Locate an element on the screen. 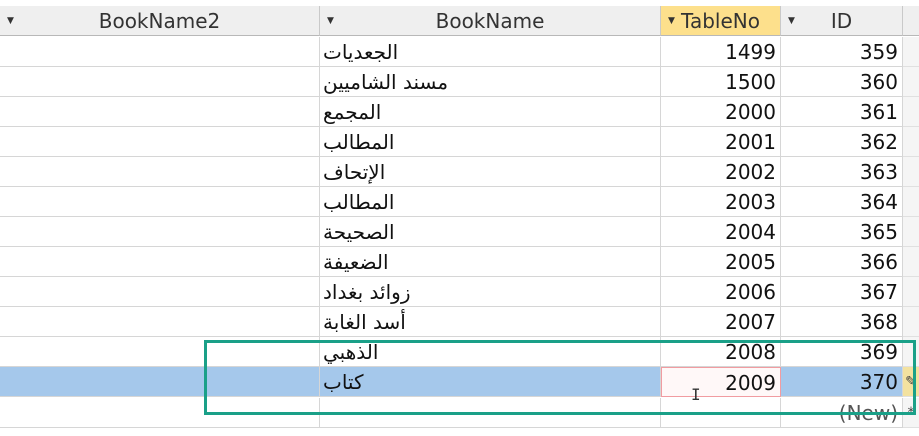 This screenshot has width=919, height=436. column-header-label: ID is located at coordinates (841, 21).